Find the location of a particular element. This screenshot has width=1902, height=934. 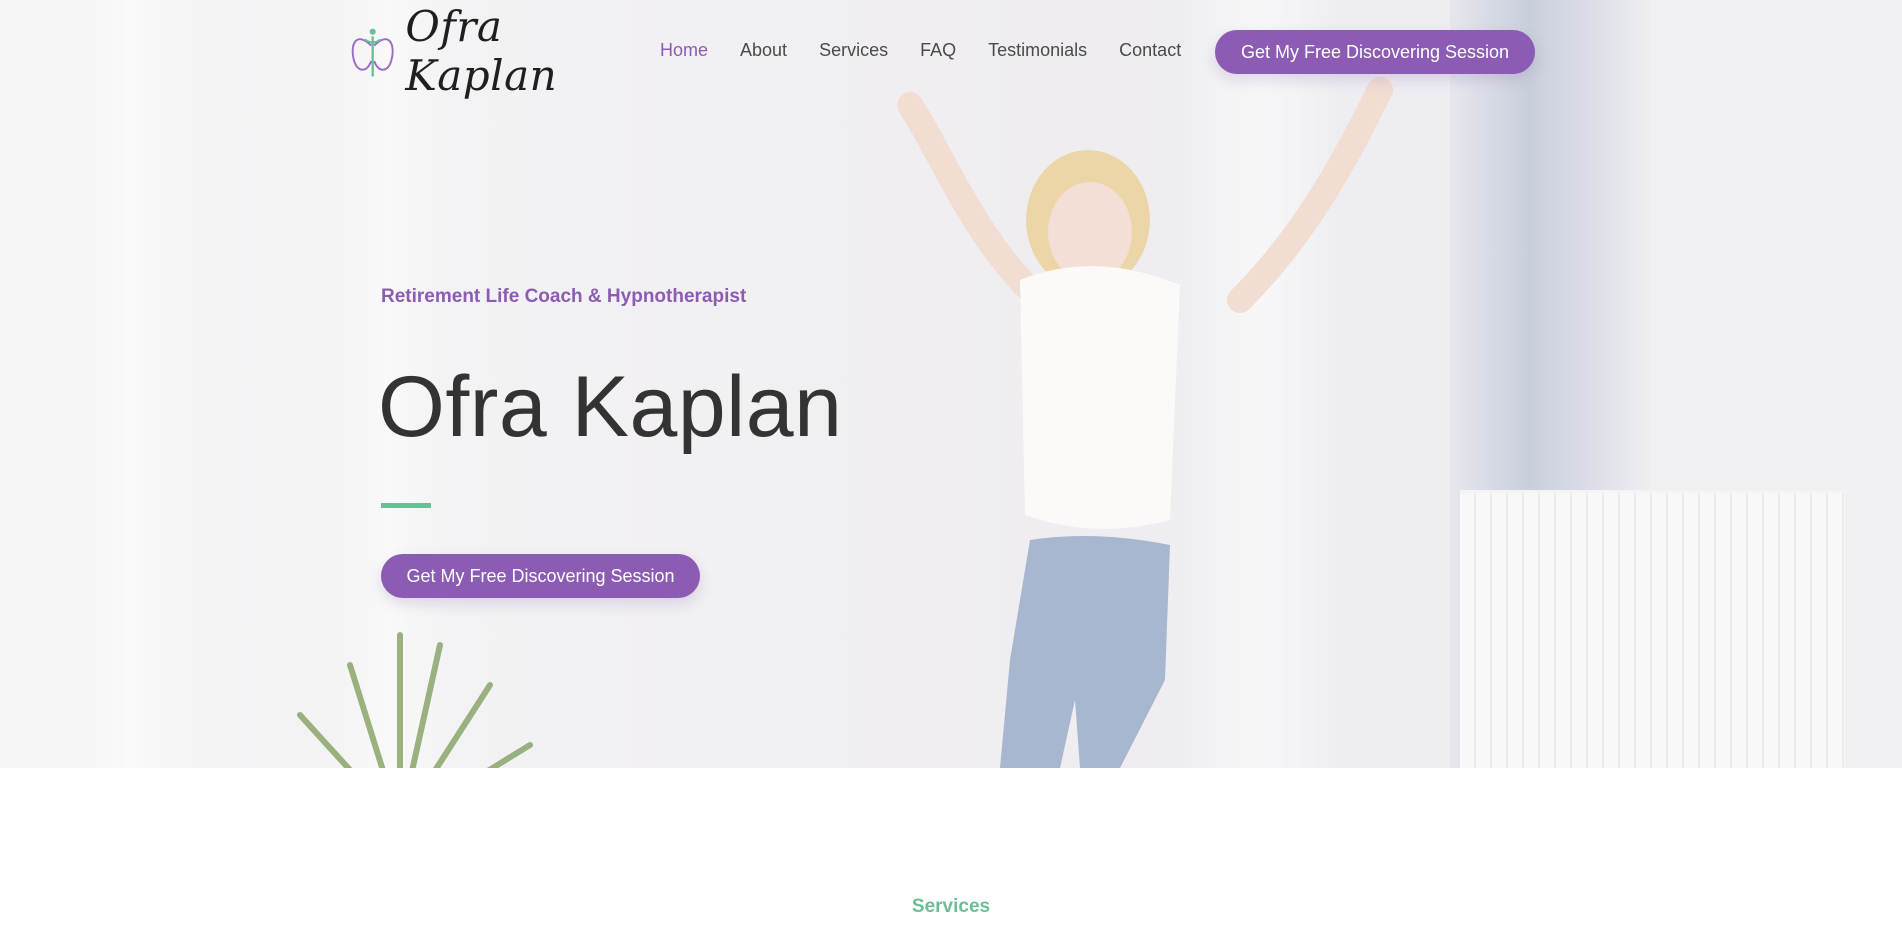

nav-testimonials: Testimonials is located at coordinates (1037, 50).